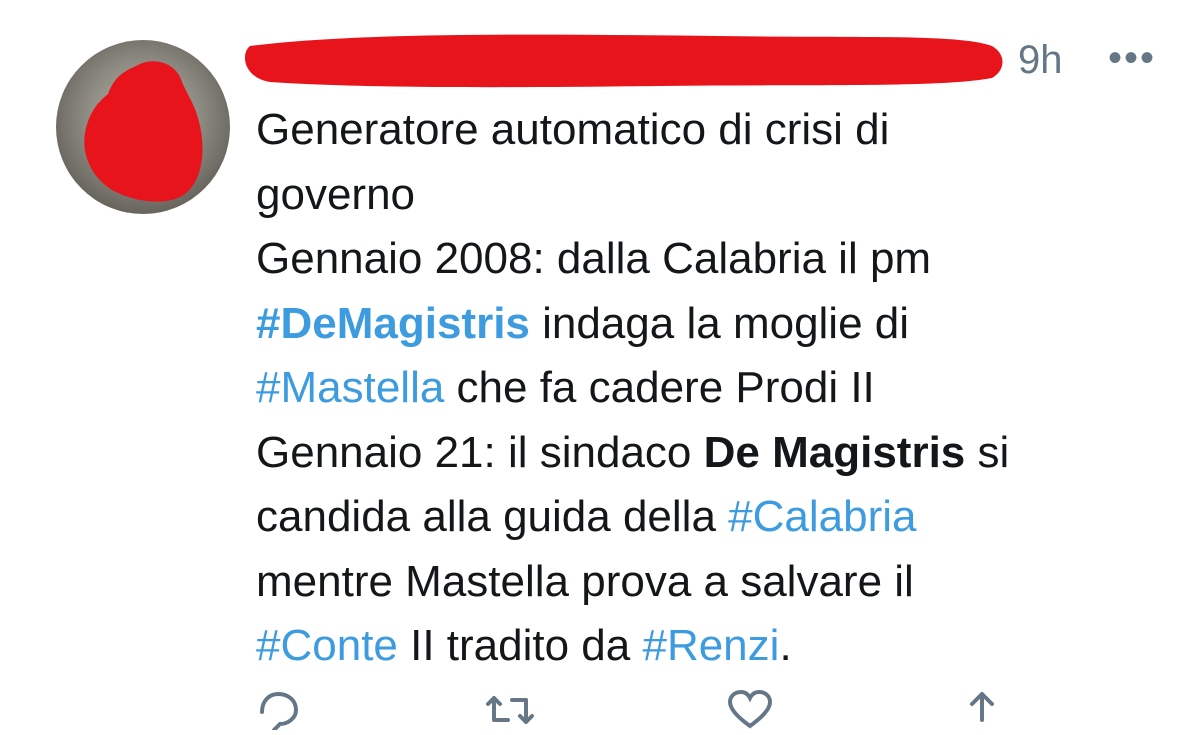 Image resolution: width=1200 pixels, height=735 pixels. What do you see at coordinates (659, 387) in the screenshot?
I see `text-segment: che fa cadere Prodi II` at bounding box center [659, 387].